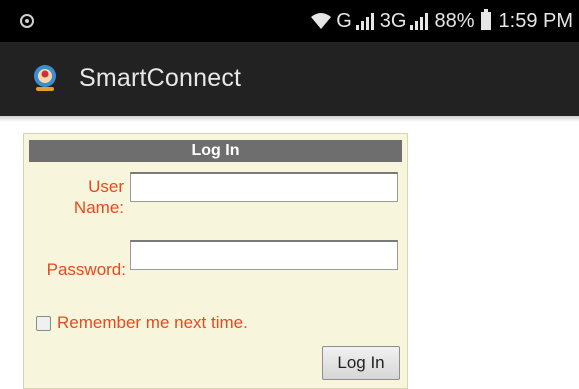 Image resolution: width=579 pixels, height=389 pixels. I want to click on remember-me-label: Remember me next time., so click(152, 323).